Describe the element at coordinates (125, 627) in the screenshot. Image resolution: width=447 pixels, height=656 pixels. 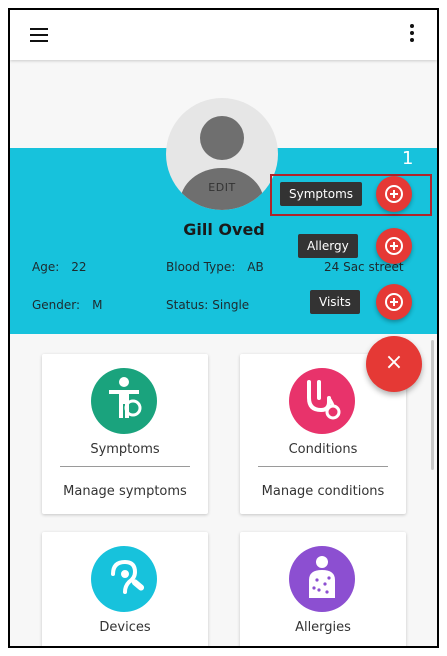
I see `devices-card-title: Devices` at that location.